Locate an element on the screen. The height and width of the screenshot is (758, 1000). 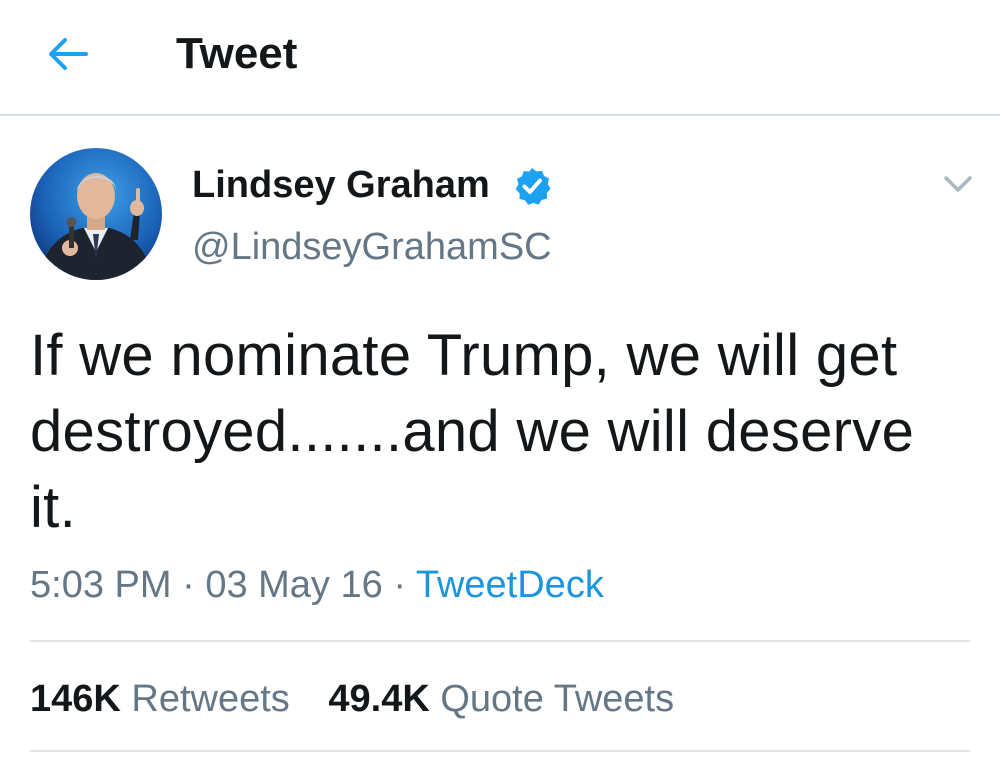
chevron-down-icon is located at coordinates (958, 184).